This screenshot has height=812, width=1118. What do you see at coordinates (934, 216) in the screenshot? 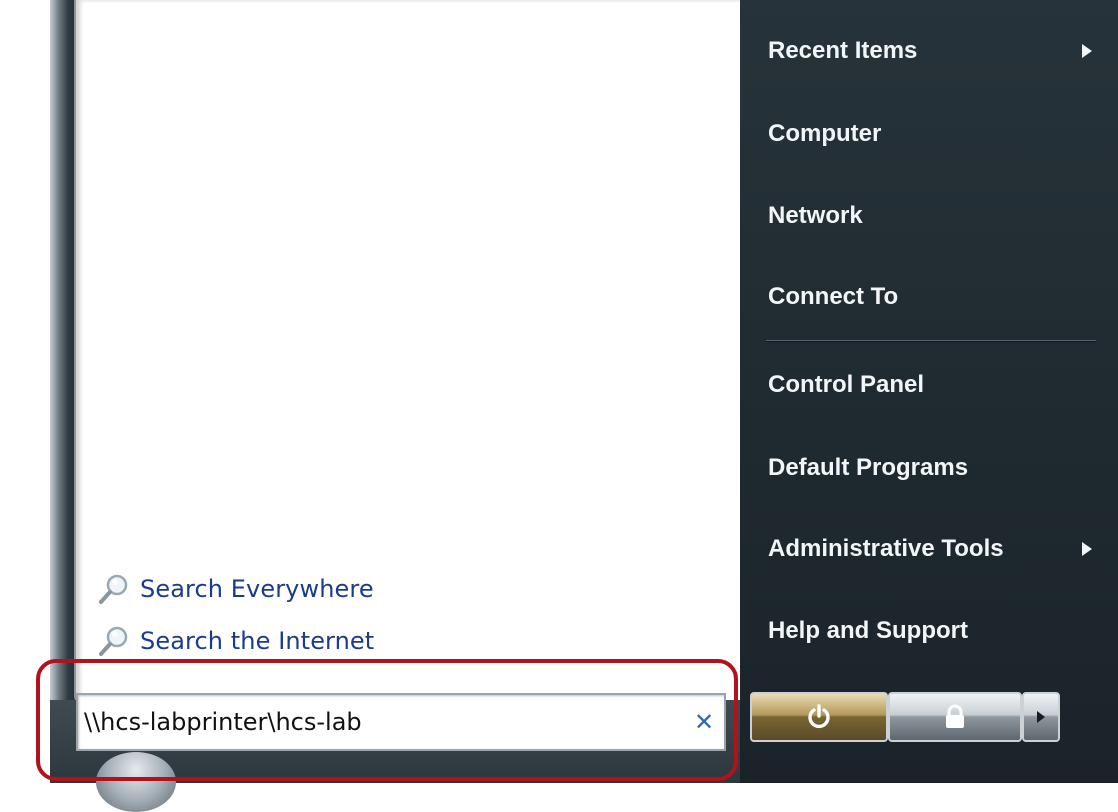
I see `menu-item-network: Network` at bounding box center [934, 216].